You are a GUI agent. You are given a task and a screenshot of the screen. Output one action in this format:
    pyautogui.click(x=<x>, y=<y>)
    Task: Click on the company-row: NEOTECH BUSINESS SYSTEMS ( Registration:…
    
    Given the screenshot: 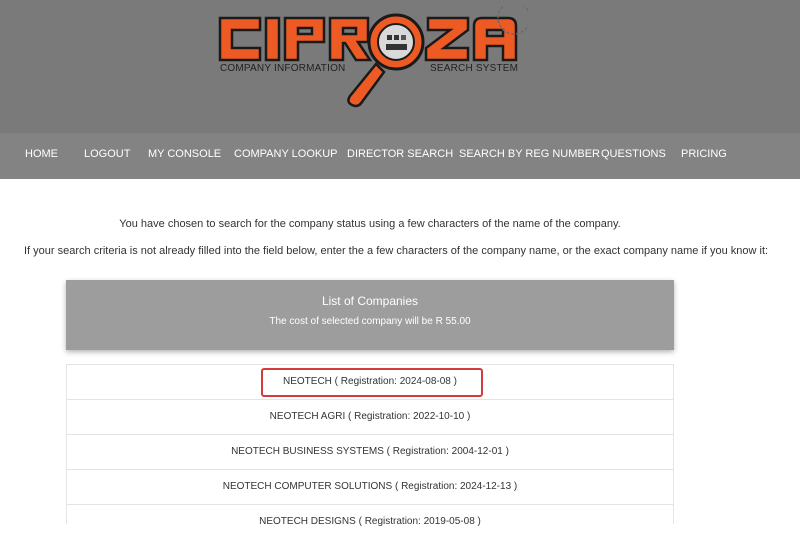 What is the action you would take?
    pyautogui.click(x=370, y=451)
    